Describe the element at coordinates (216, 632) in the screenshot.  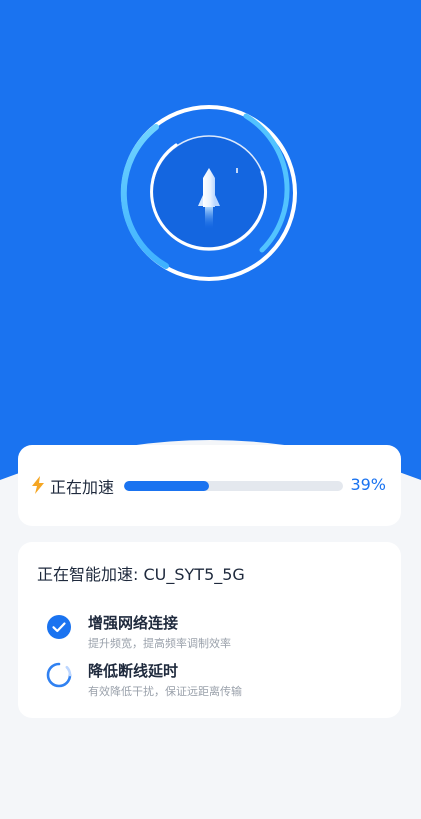
I see `task-item-enhance-connection: 增强网络连接 提升频宽，提高频率调制效率` at that location.